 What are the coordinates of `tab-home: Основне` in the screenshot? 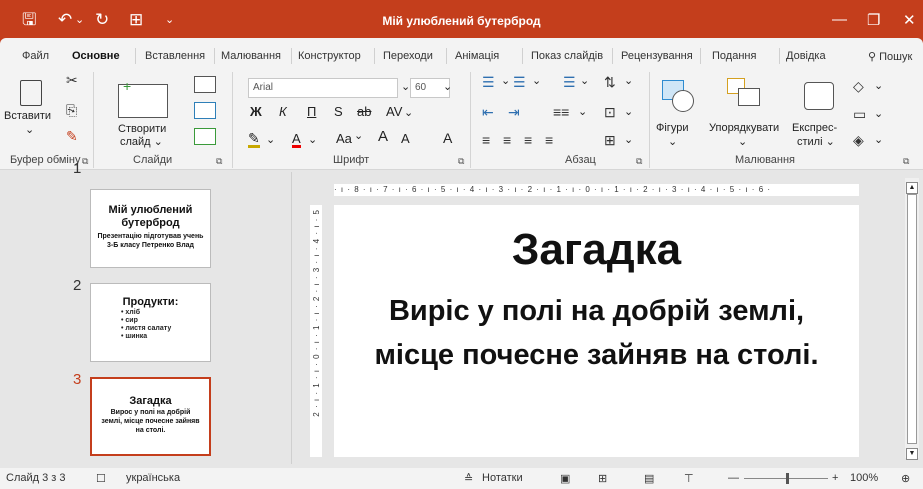 It's located at (96, 59).